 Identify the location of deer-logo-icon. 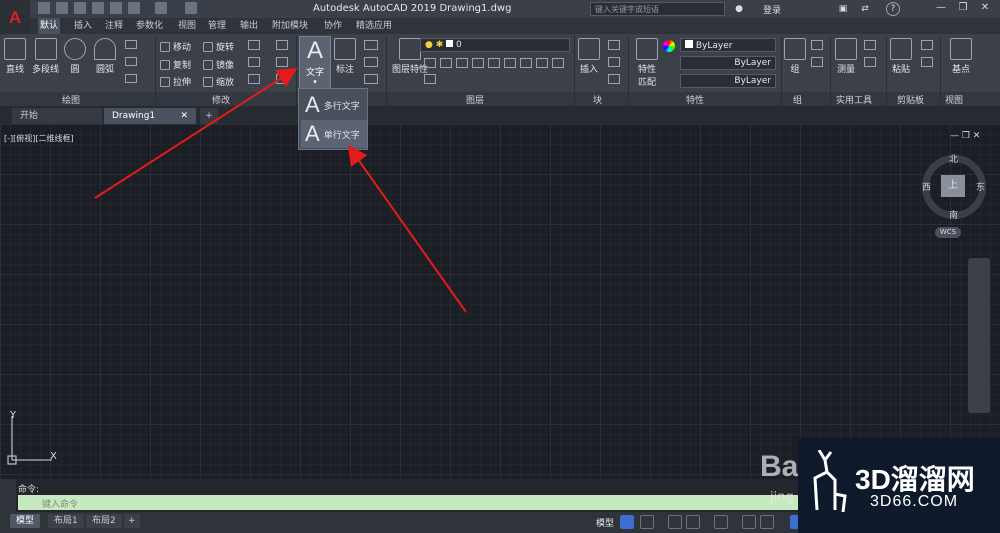
(830, 481).